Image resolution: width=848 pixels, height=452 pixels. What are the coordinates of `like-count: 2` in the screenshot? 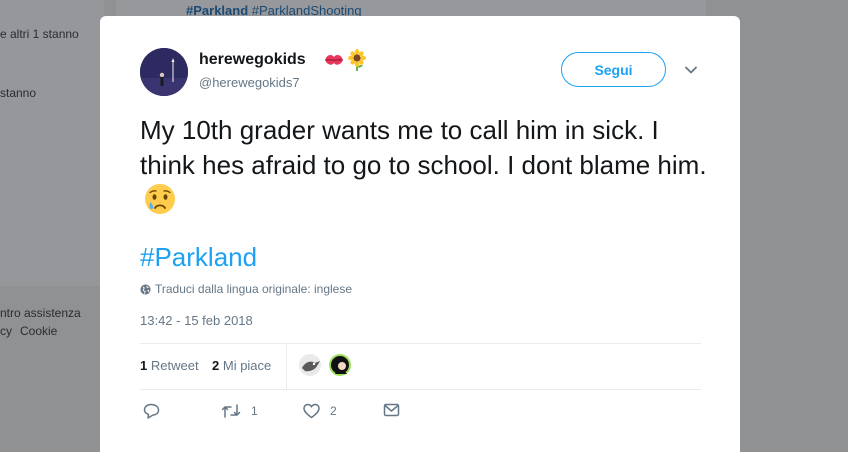 It's located at (216, 365).